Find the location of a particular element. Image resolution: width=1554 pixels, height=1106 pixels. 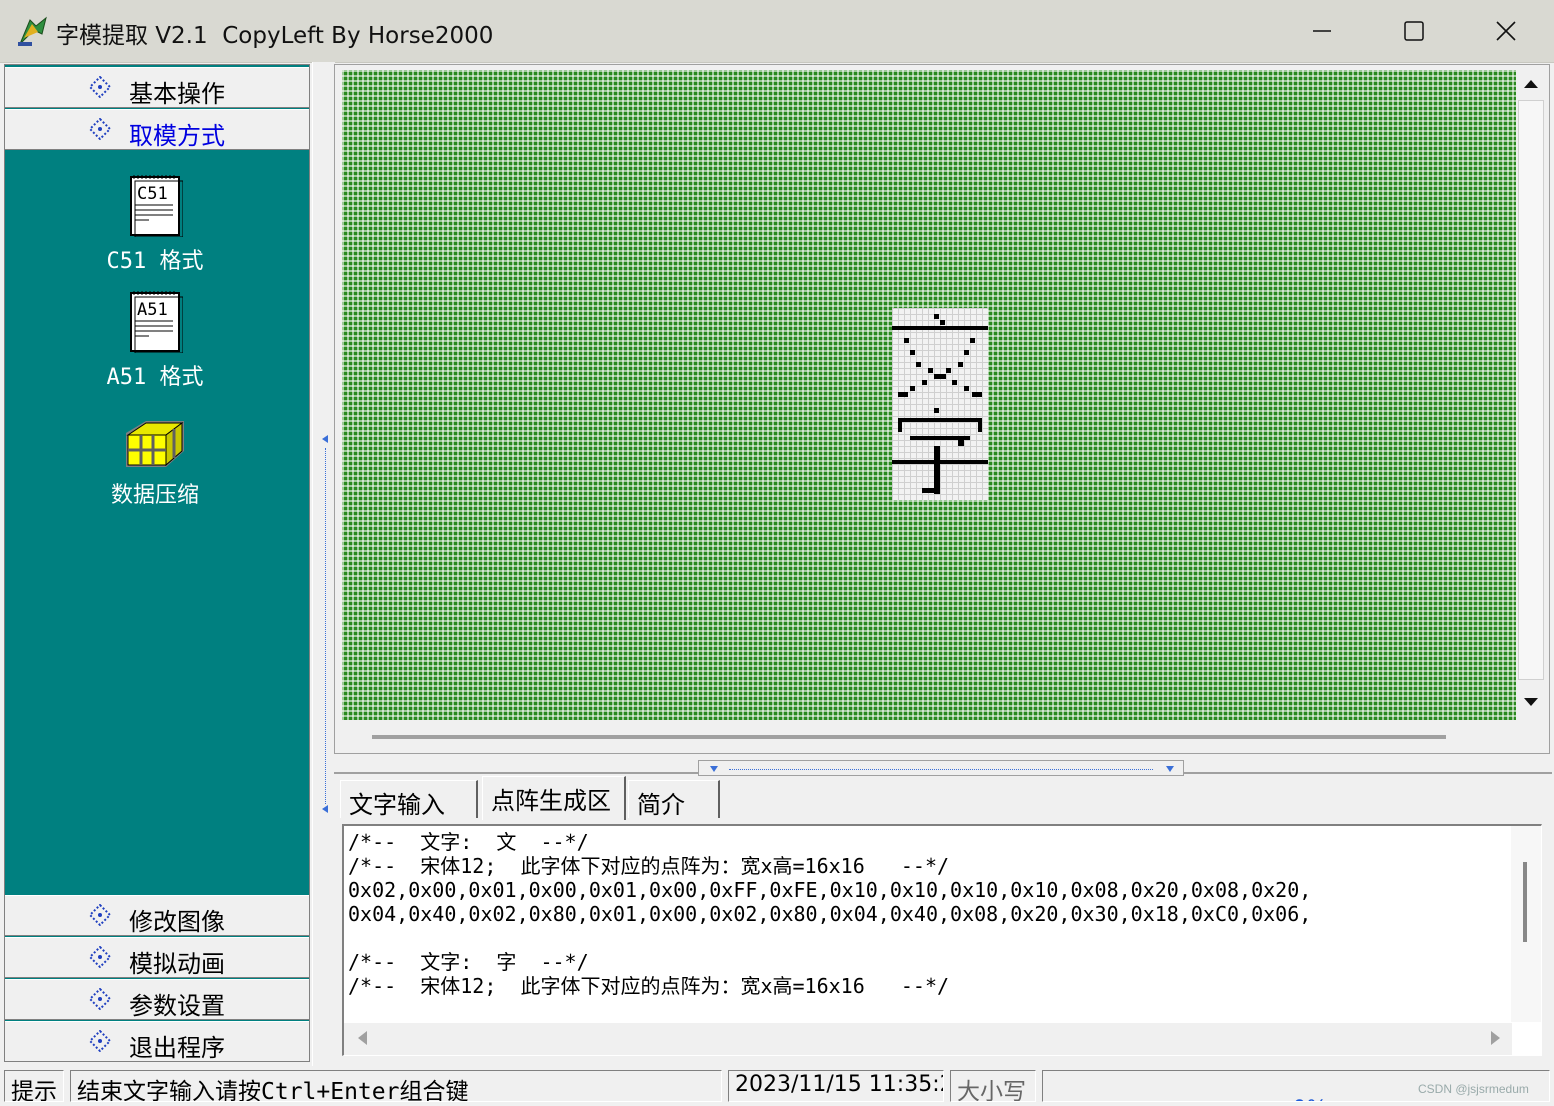

output-line: /*-- 文字: 字 --*/ is located at coordinates (468, 962).